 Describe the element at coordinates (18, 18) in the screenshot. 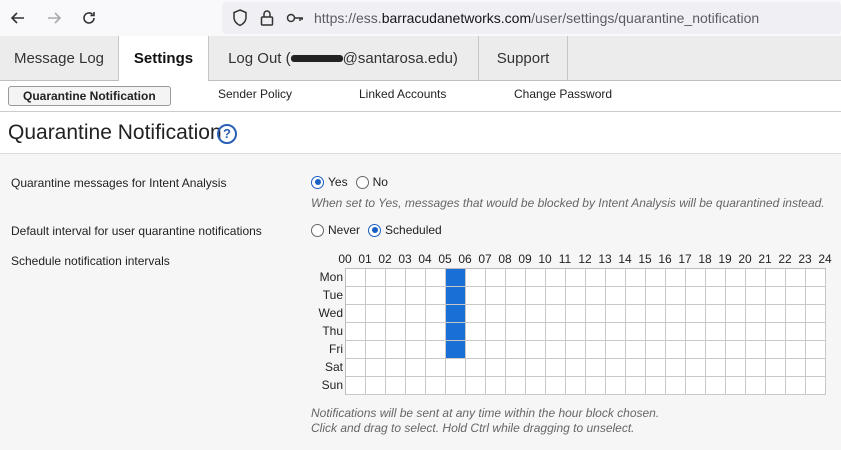

I see `back-arrow-icon` at that location.